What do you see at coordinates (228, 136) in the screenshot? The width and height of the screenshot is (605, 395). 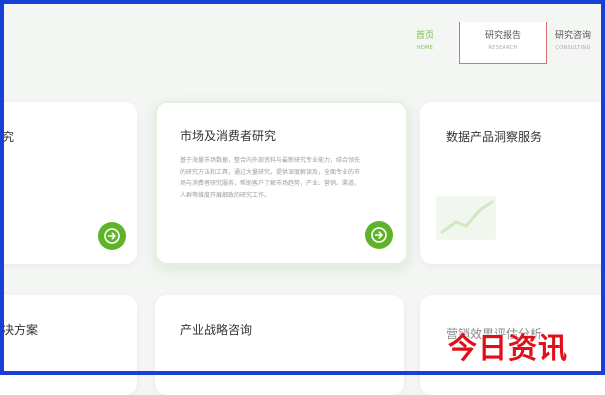 I see `card-market-title: 市场及消费者研究` at bounding box center [228, 136].